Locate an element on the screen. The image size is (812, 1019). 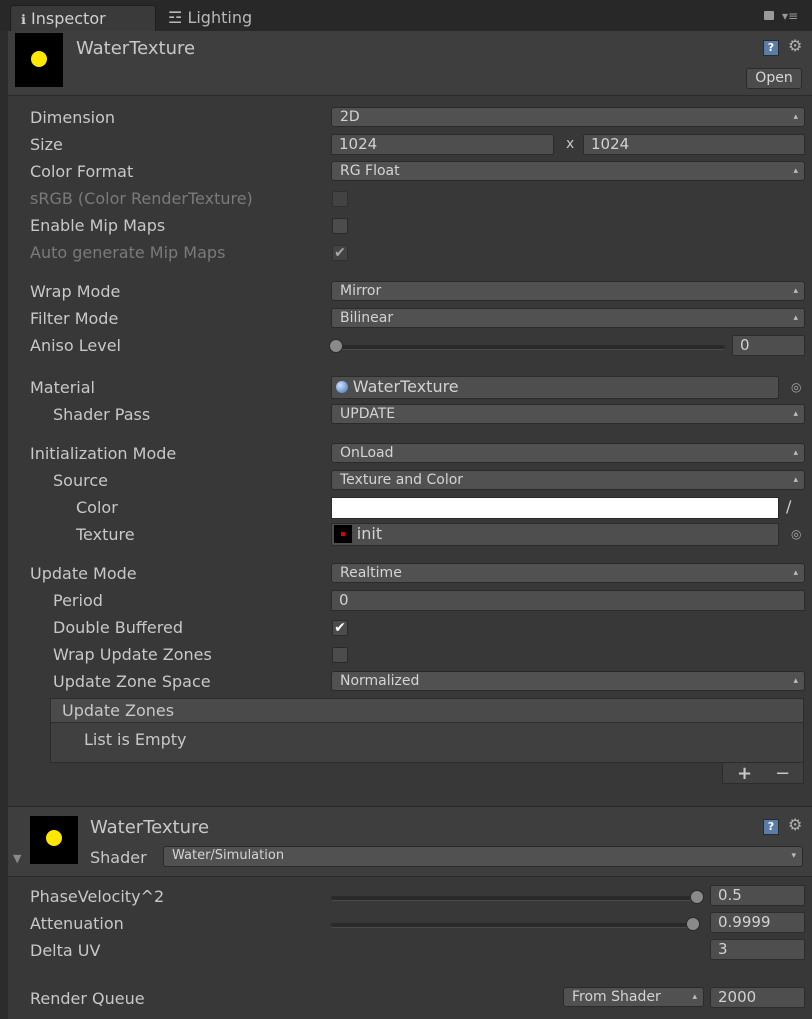
color-format-label: Color Format is located at coordinates (82, 171).